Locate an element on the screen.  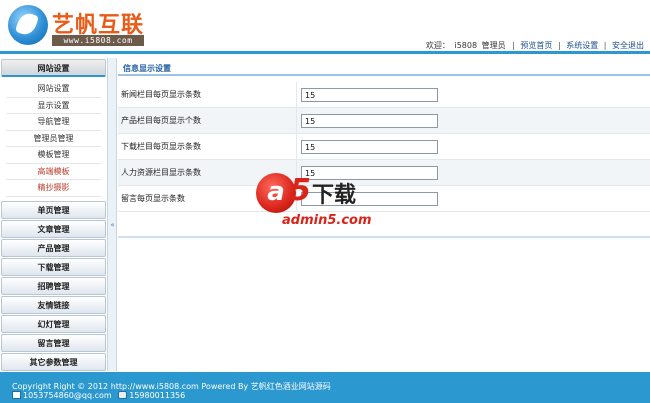
mail-icon is located at coordinates (16, 395).